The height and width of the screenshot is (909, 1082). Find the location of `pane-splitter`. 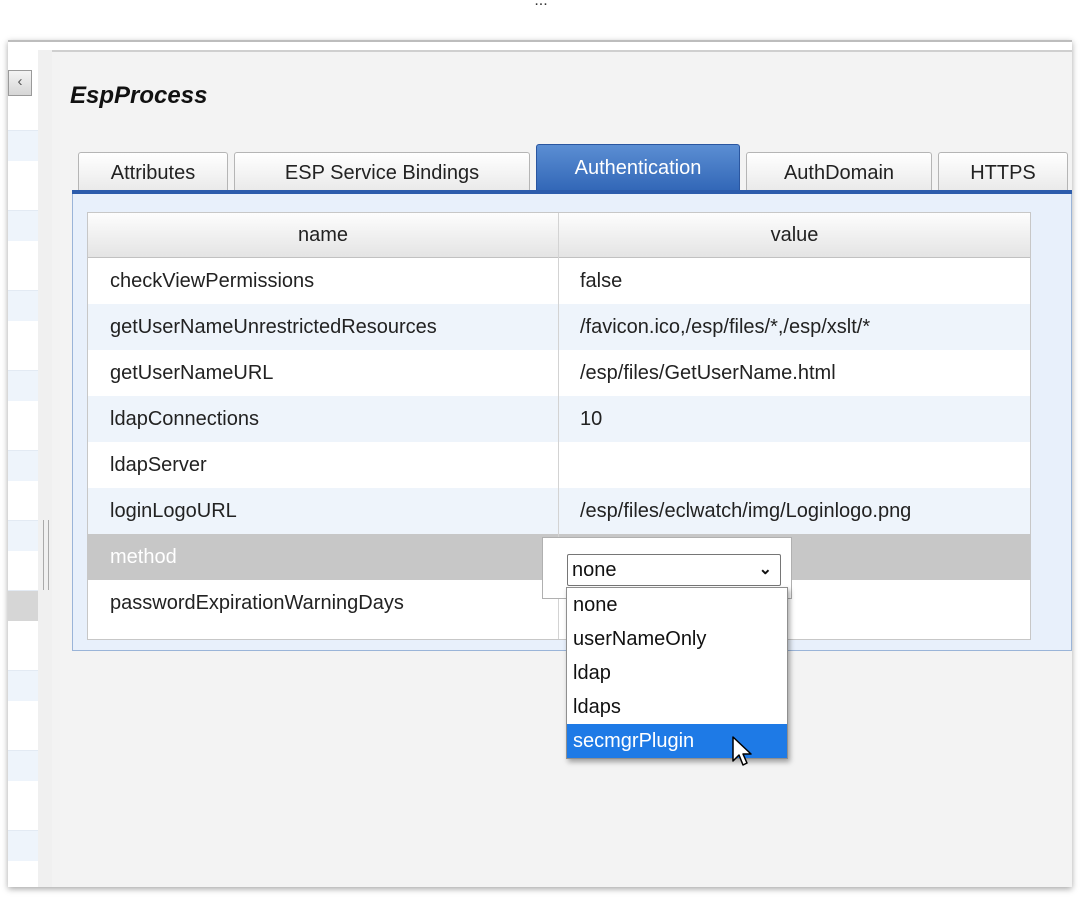

pane-splitter is located at coordinates (45, 468).